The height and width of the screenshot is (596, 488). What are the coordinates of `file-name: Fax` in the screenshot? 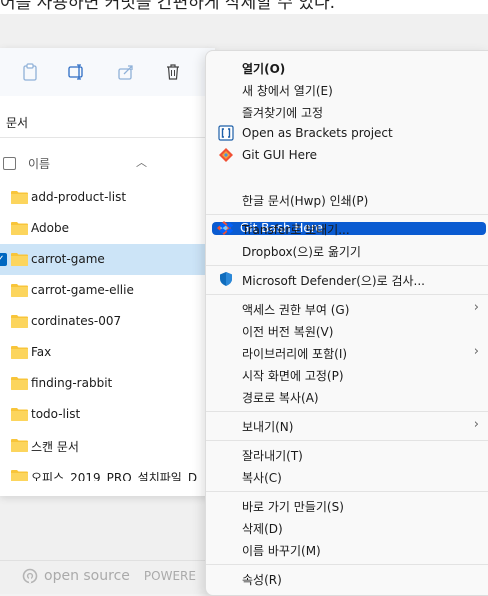 It's located at (41, 352).